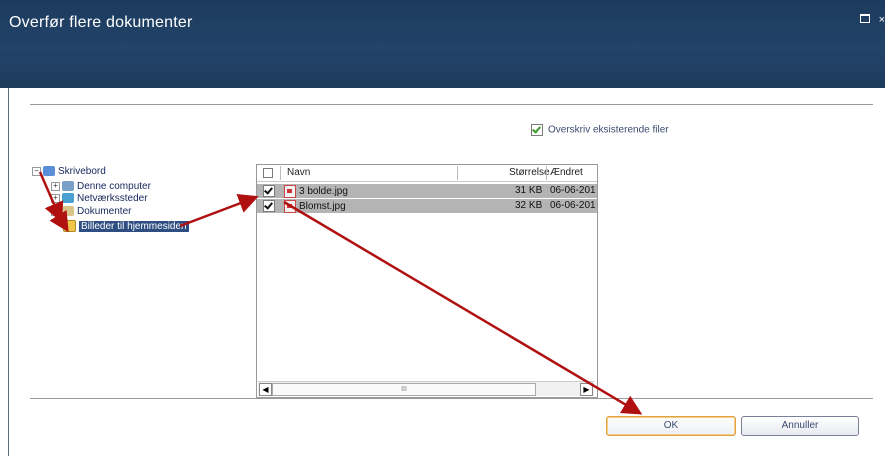 This screenshot has width=885, height=456. What do you see at coordinates (59, 221) in the screenshot?
I see `arrow-to-pictures-folder` at bounding box center [59, 221].